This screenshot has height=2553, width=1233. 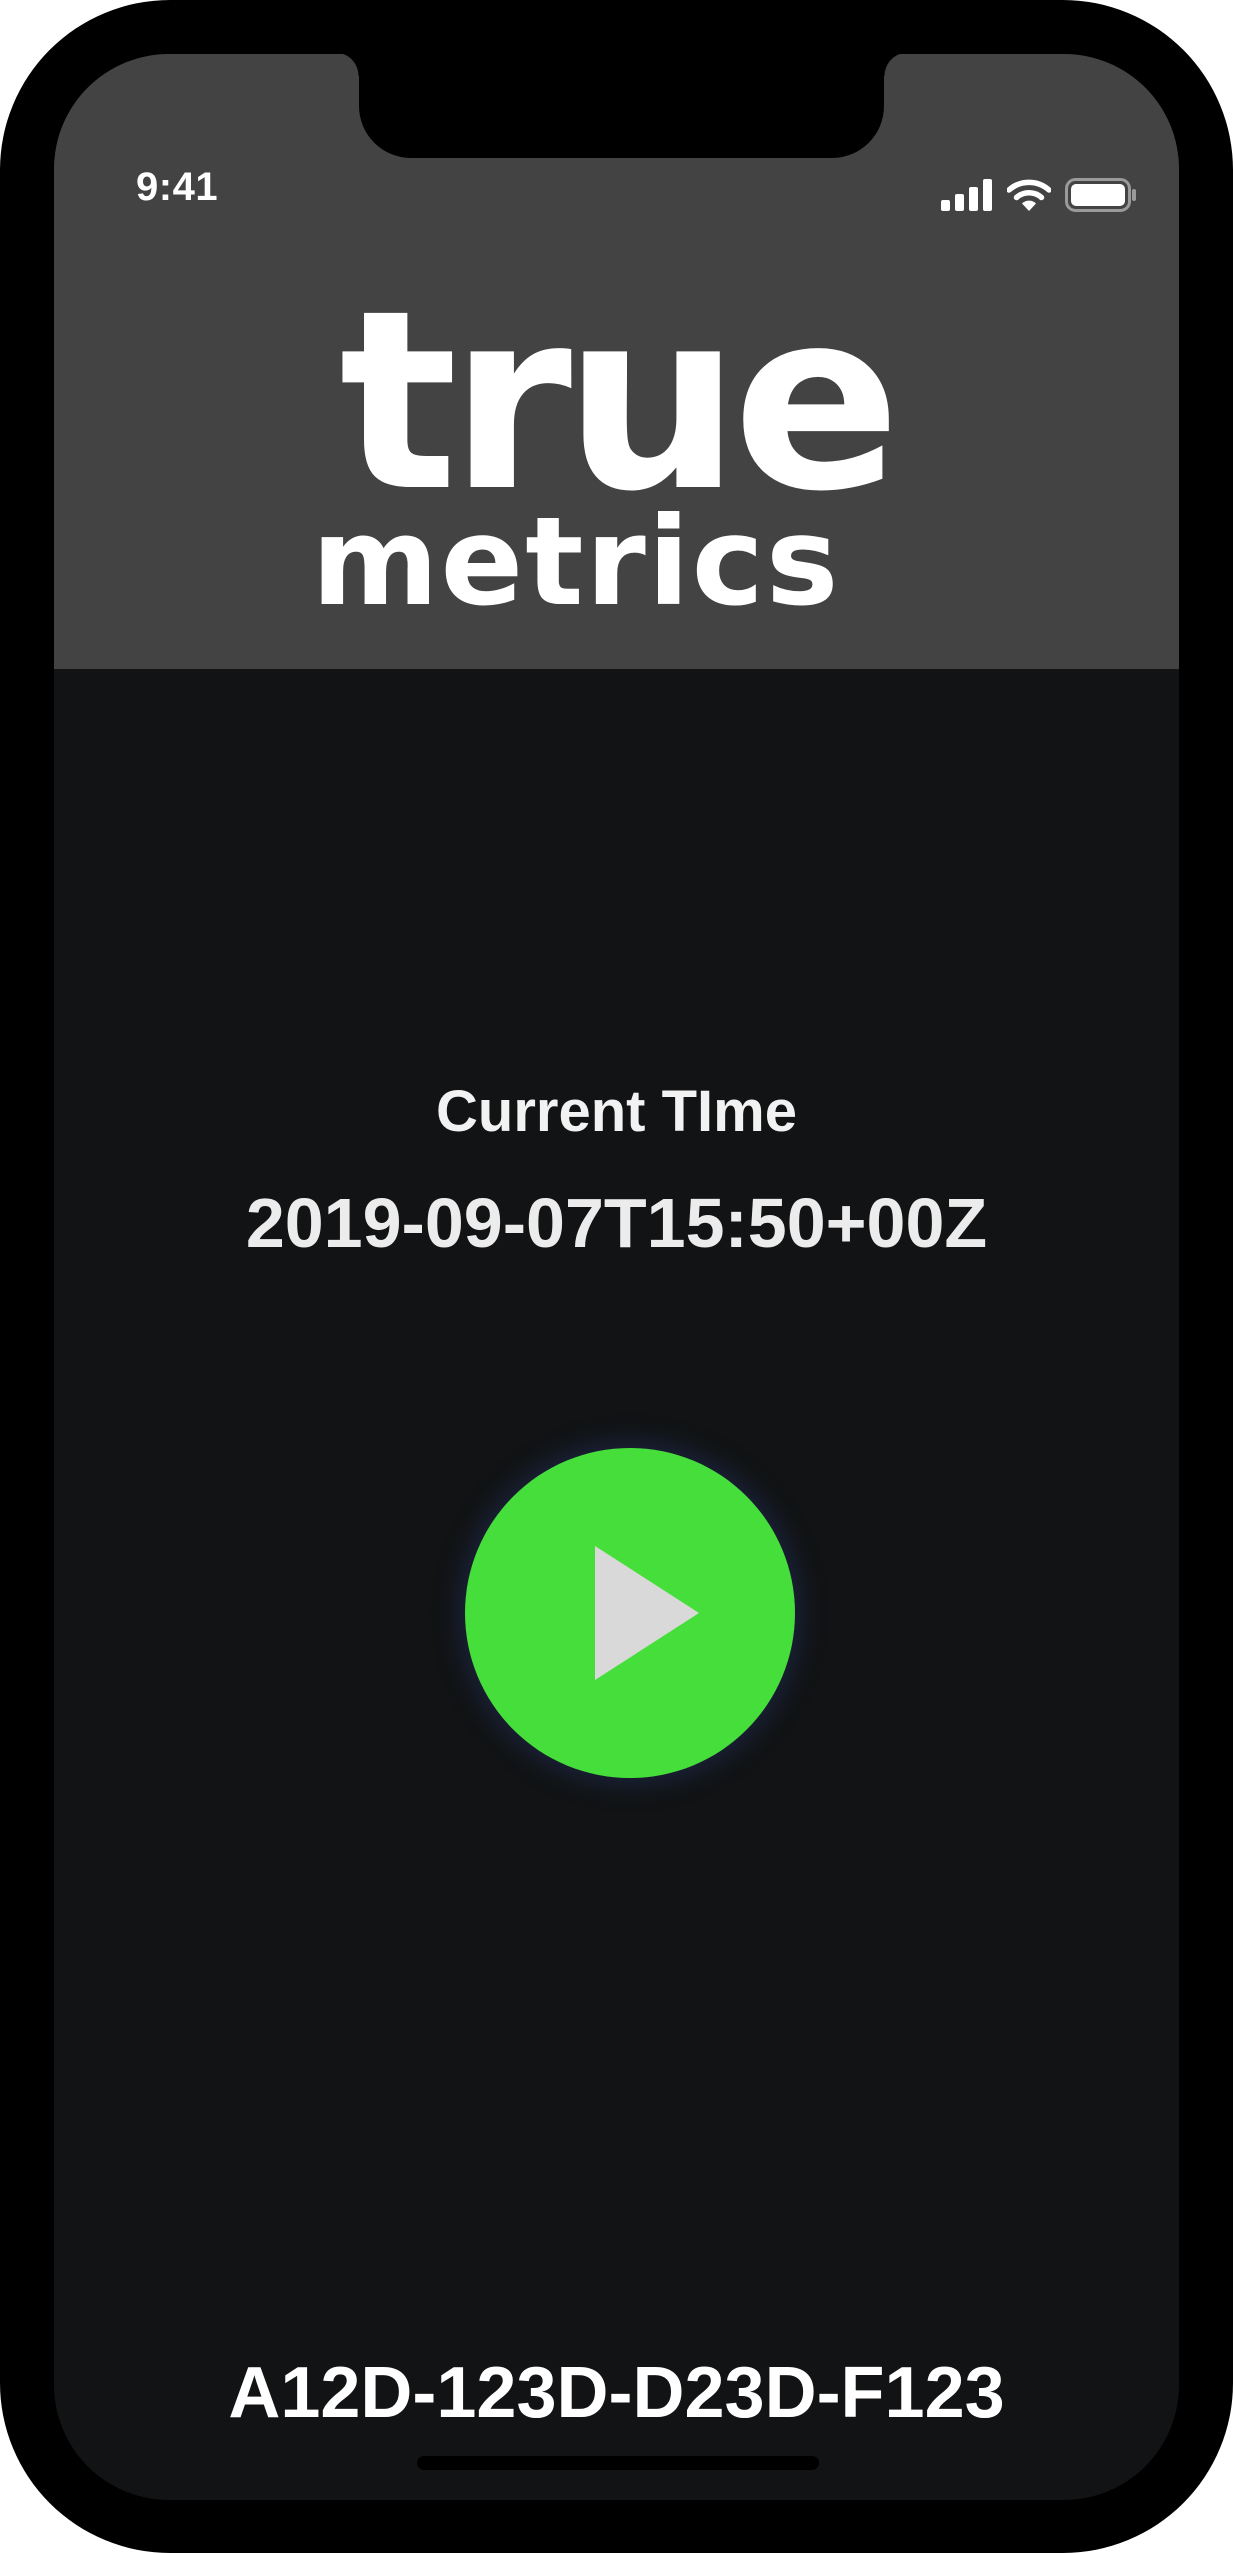 I want to click on status-bar-time: 9:41, so click(x=177, y=187).